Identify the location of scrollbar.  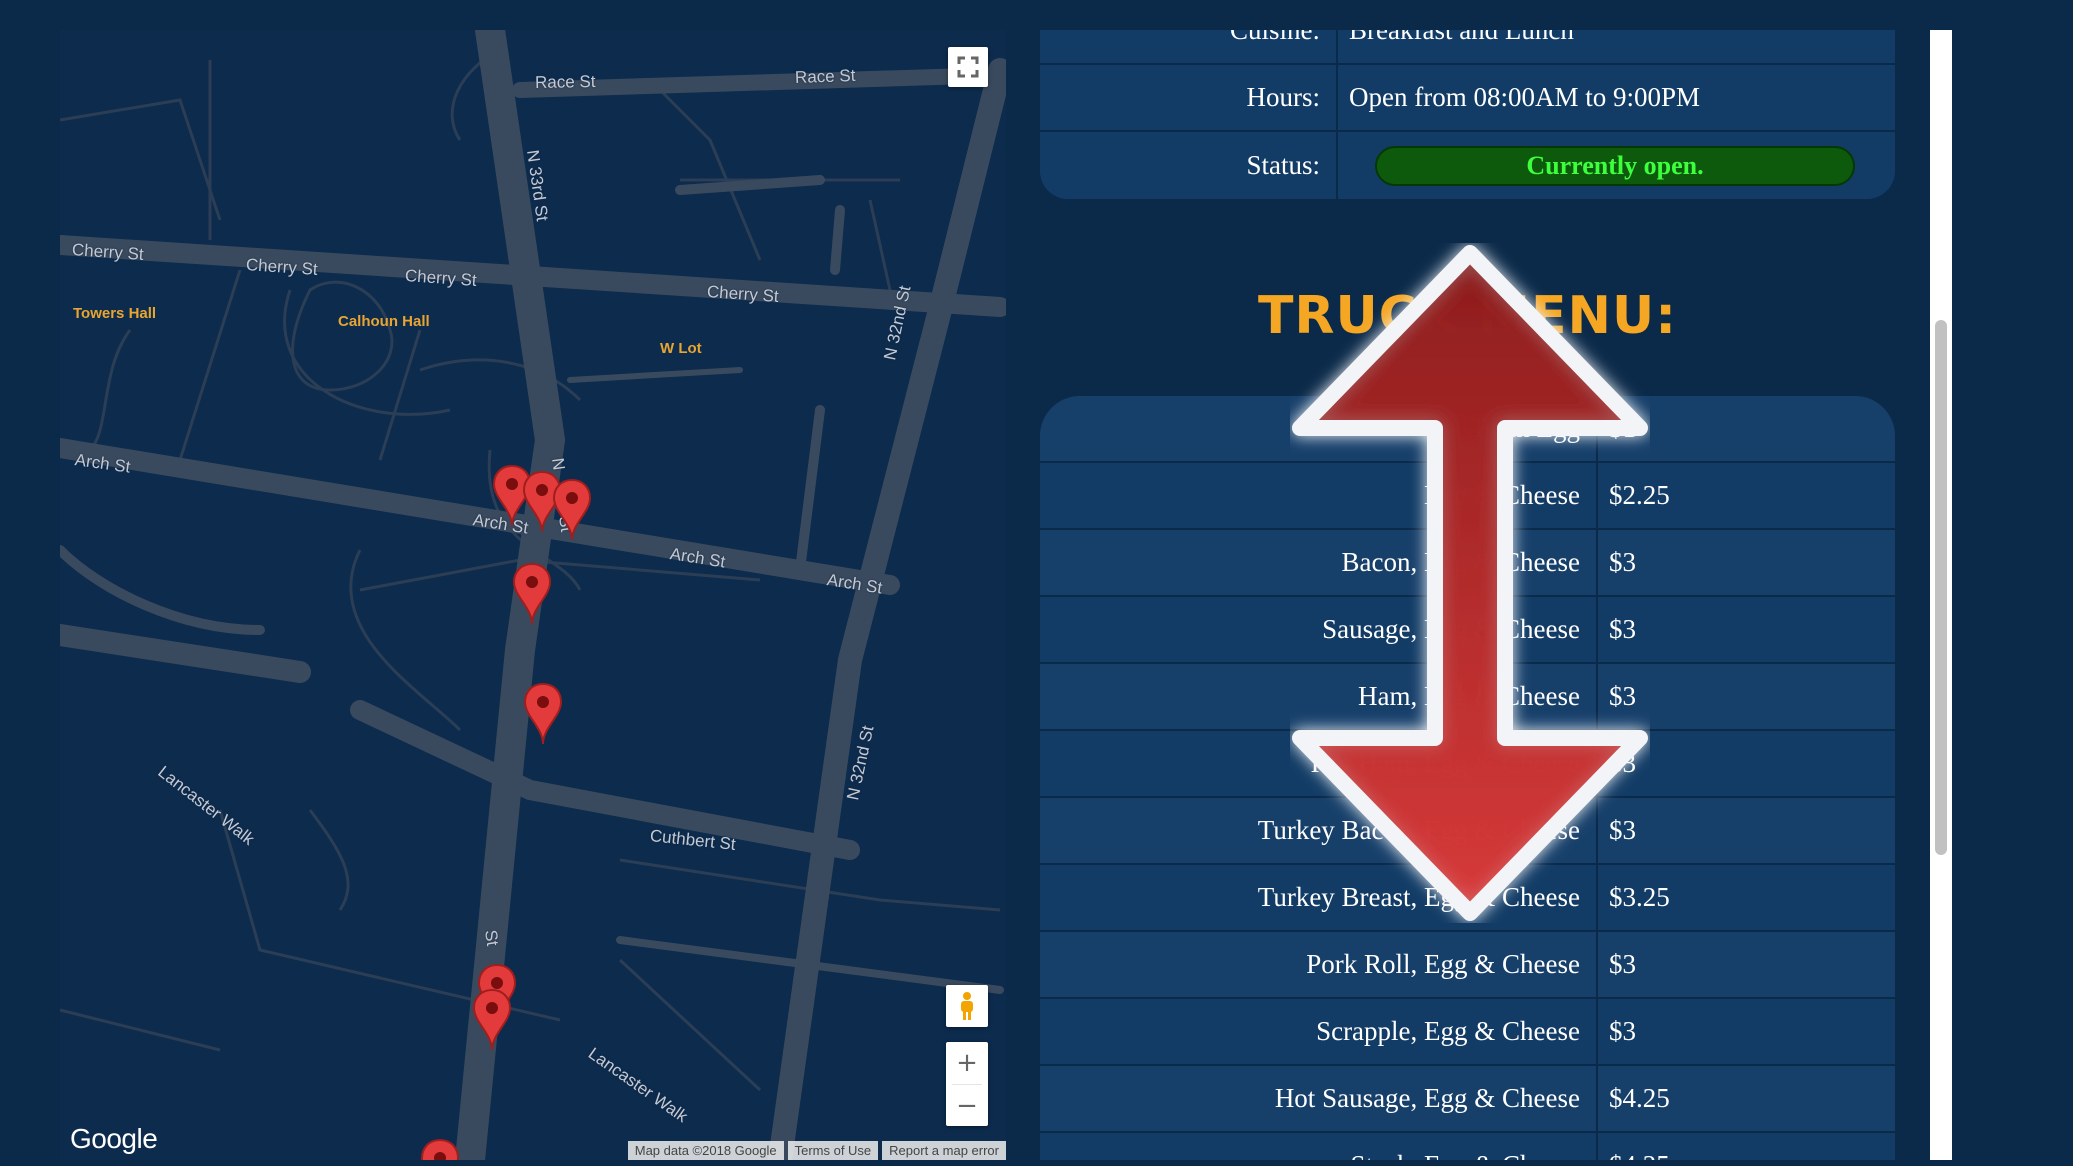
(1941, 595).